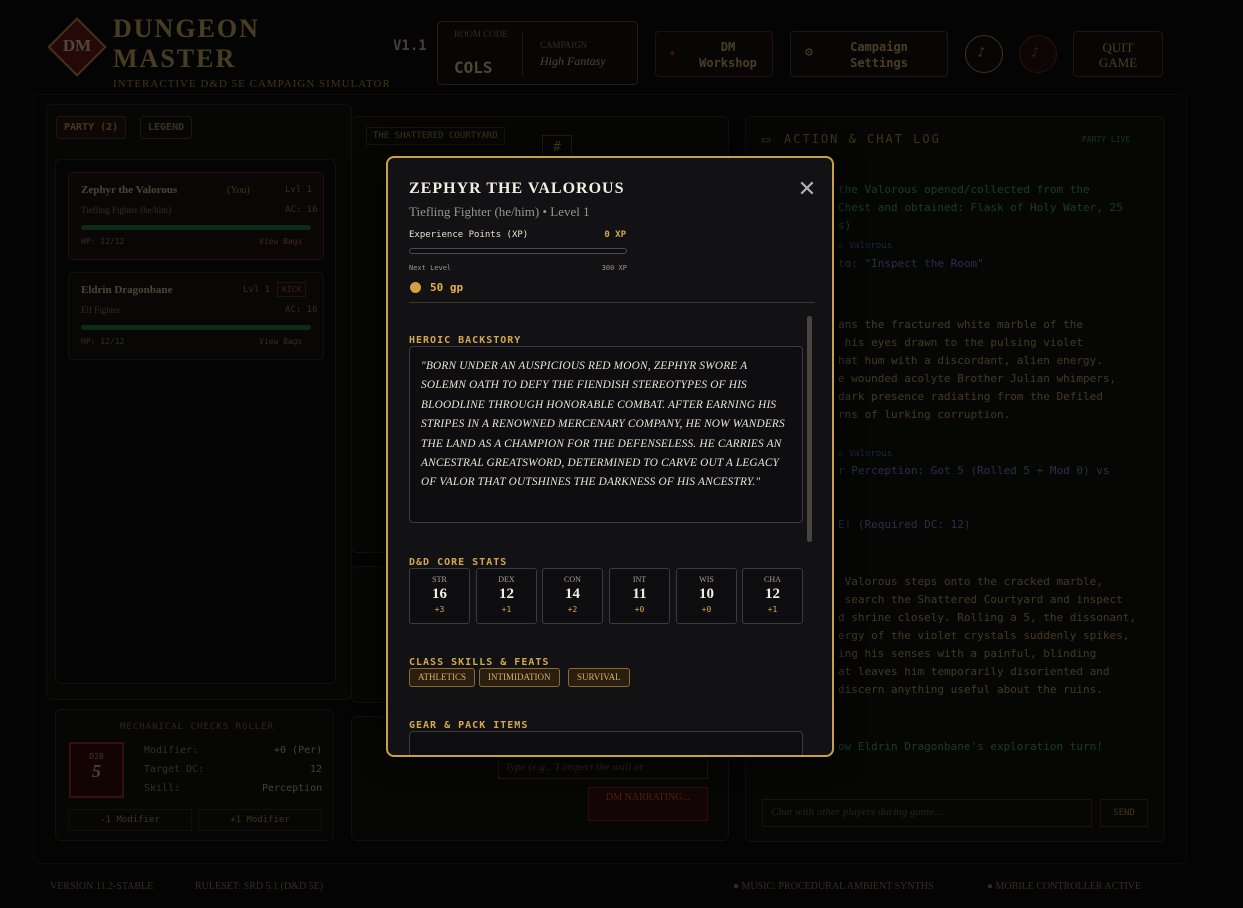 The image size is (1243, 908). What do you see at coordinates (499, 211) in the screenshot?
I see `character-subtitle: Tiefling Fighter (he/him) • Level 1` at bounding box center [499, 211].